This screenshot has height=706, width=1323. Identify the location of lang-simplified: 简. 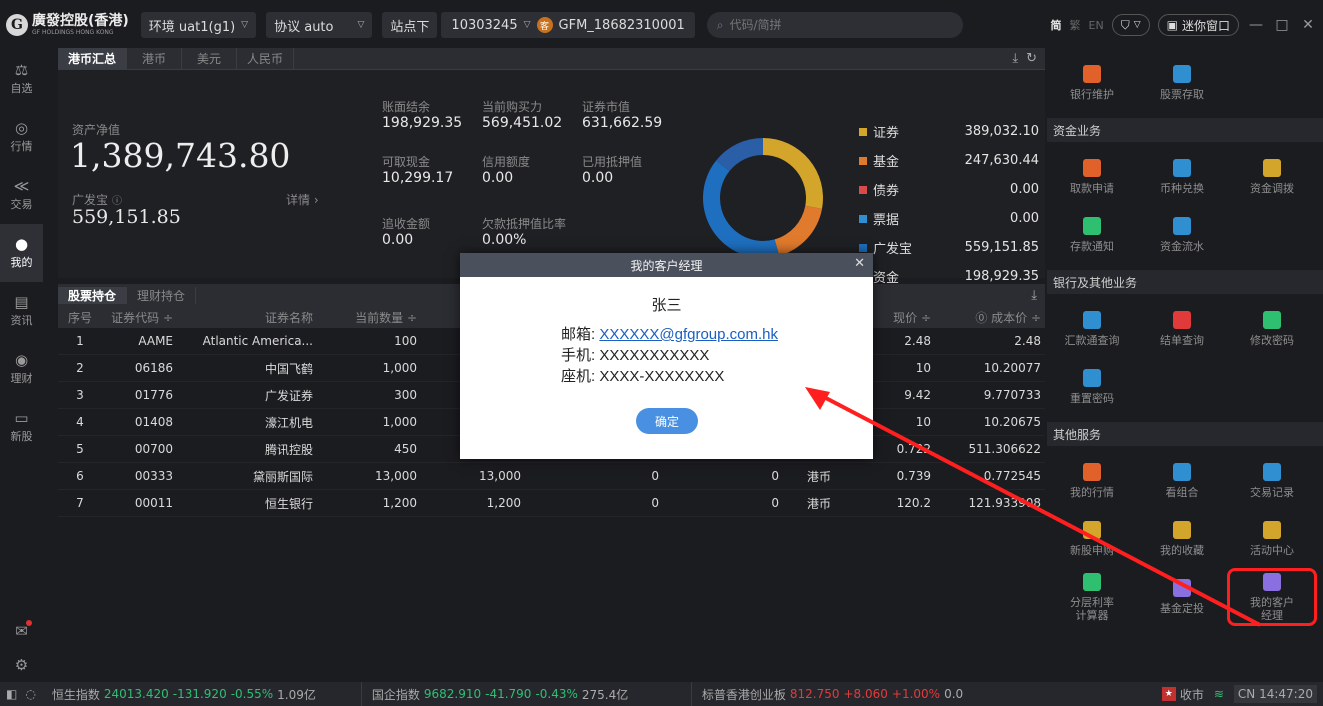
(1056, 25).